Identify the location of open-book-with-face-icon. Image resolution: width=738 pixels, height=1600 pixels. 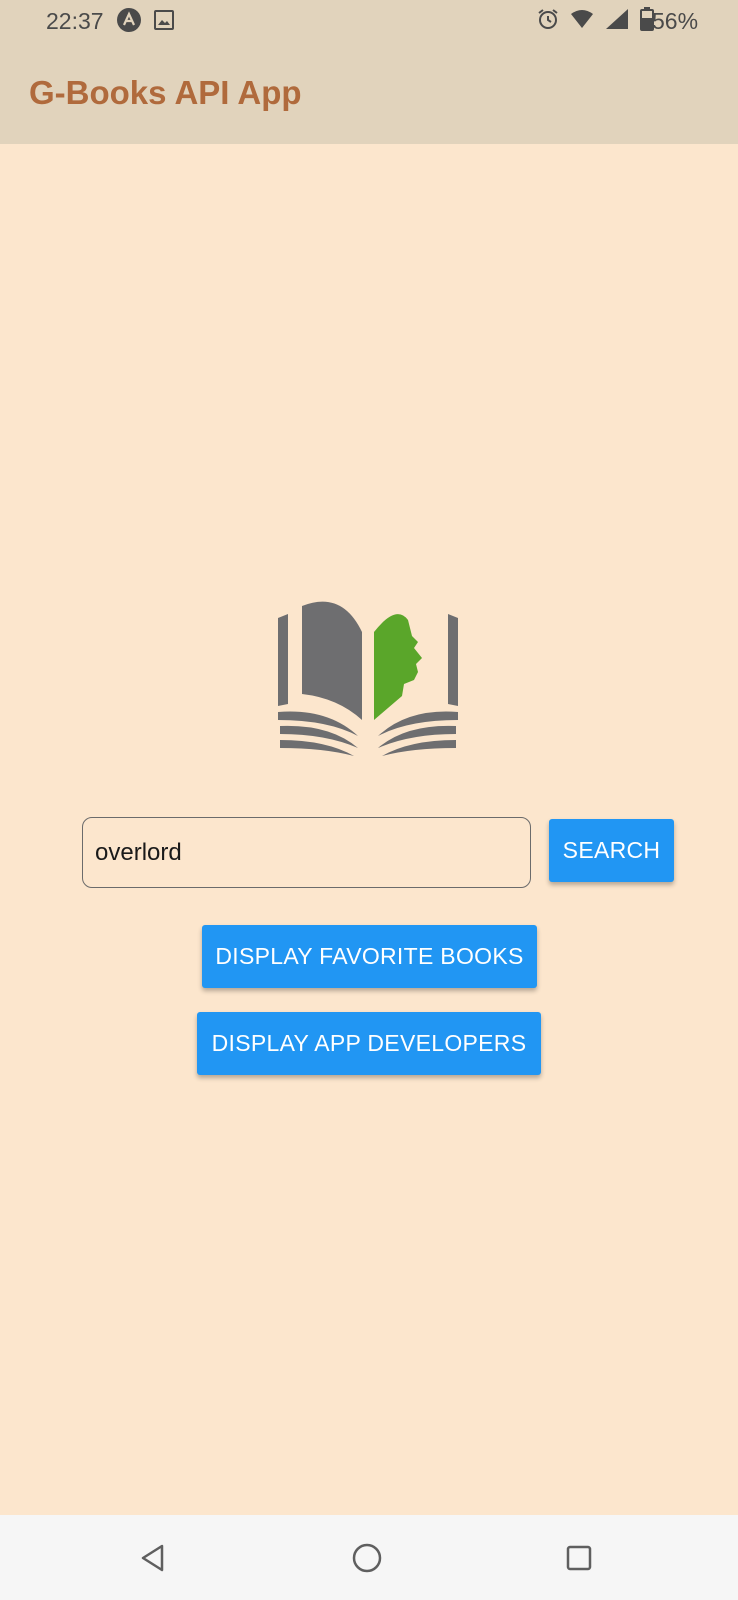
(369, 672).